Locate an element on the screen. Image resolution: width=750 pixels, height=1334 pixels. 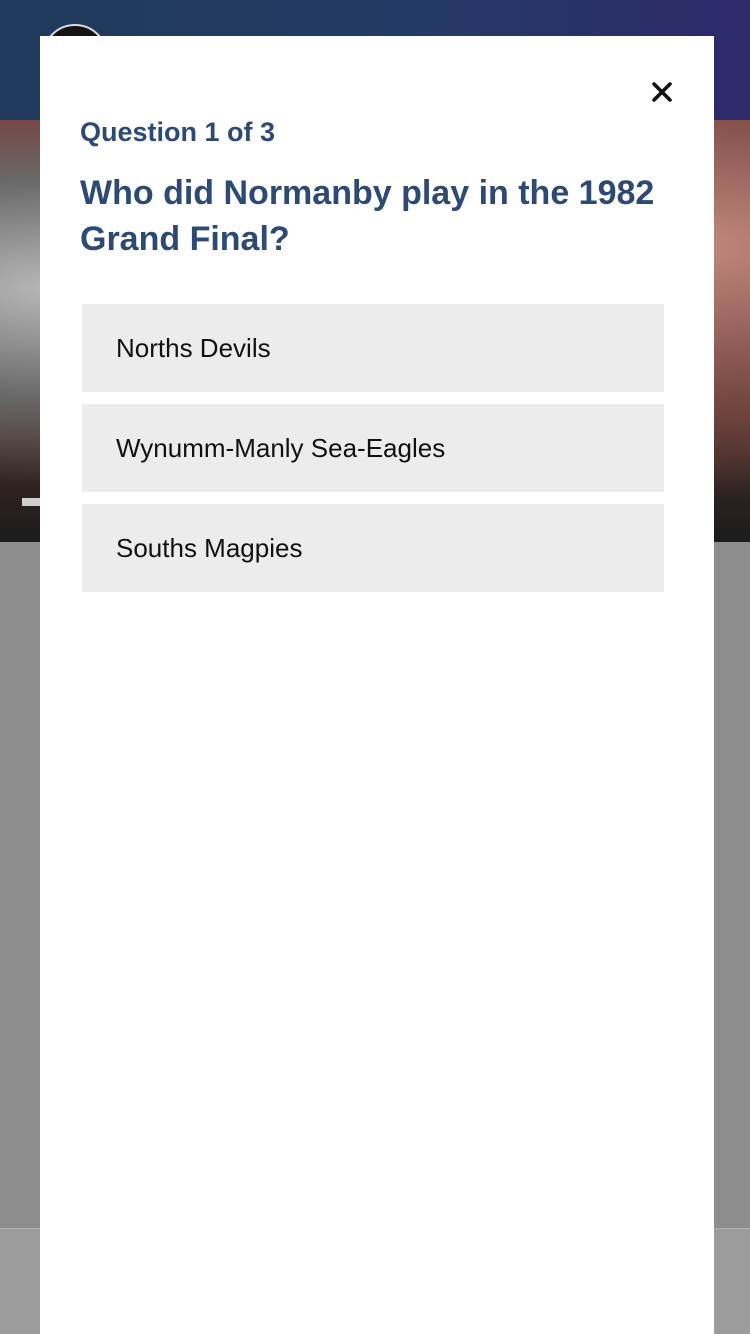
answer-option: Wynumm-Manly Sea-Eagles is located at coordinates (373, 448).